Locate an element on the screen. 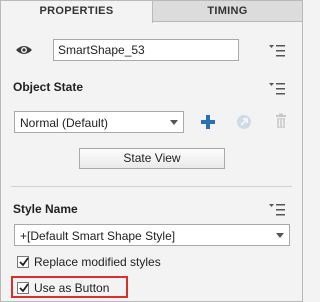  use-as-button-row: Use as Button is located at coordinates (63, 288).